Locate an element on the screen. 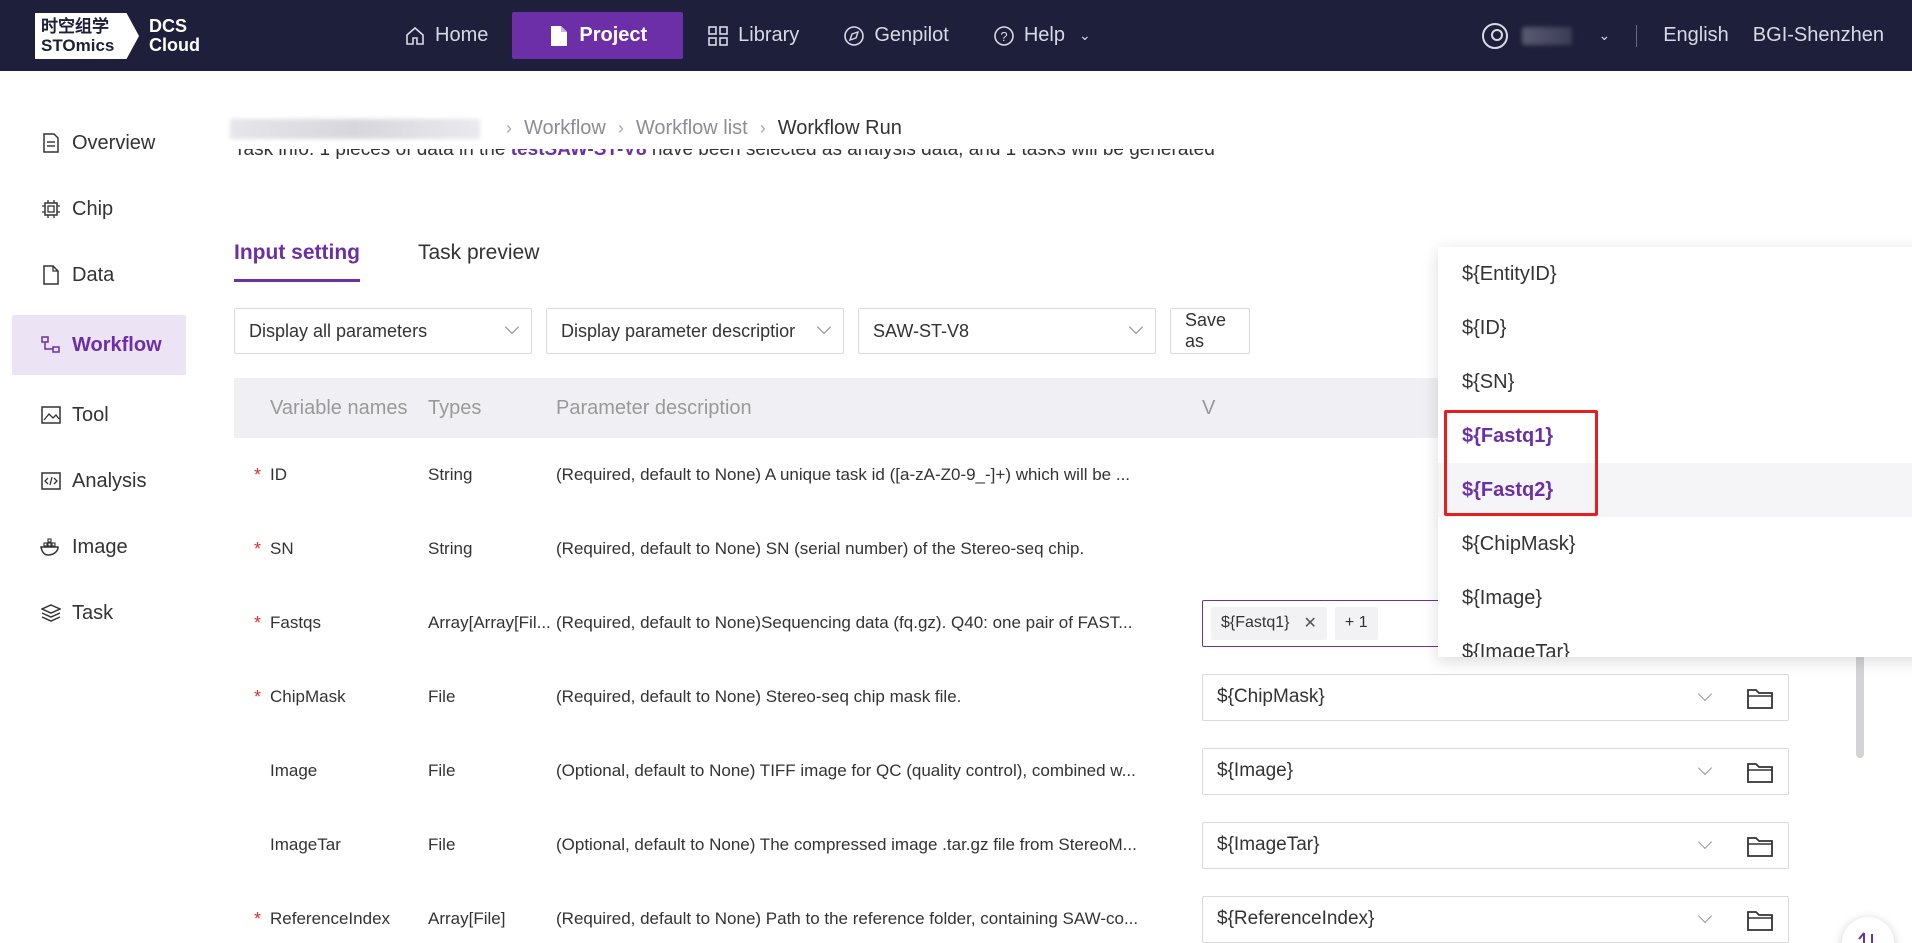 The width and height of the screenshot is (1912, 943). save-as-select: Save as is located at coordinates (1210, 331).